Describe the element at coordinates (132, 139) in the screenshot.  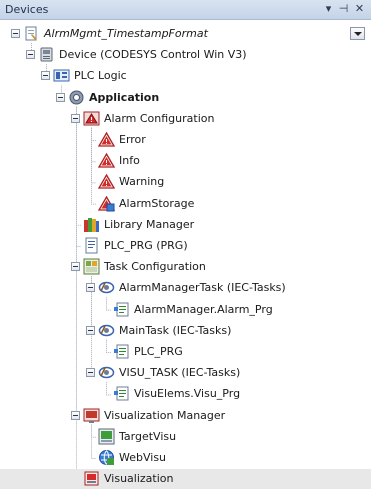
I see `tree-item-label: Error` at that location.